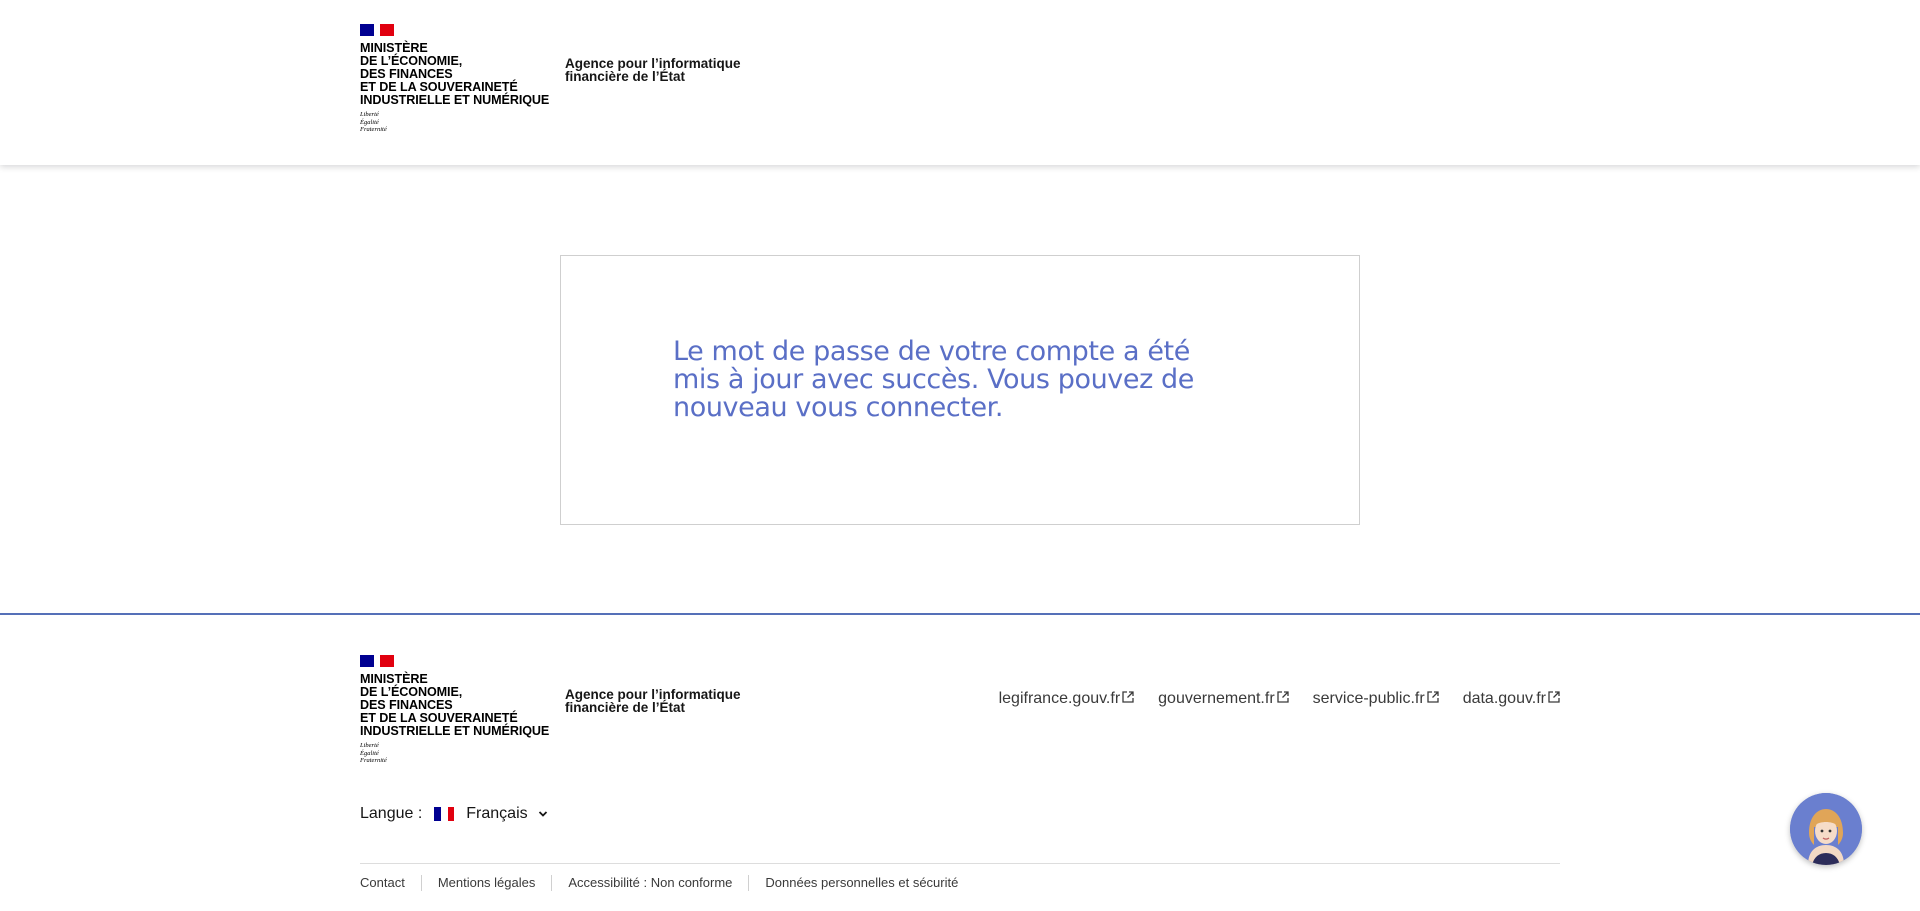 The height and width of the screenshot is (911, 1920). What do you see at coordinates (444, 814) in the screenshot?
I see `french-flag-icon` at bounding box center [444, 814].